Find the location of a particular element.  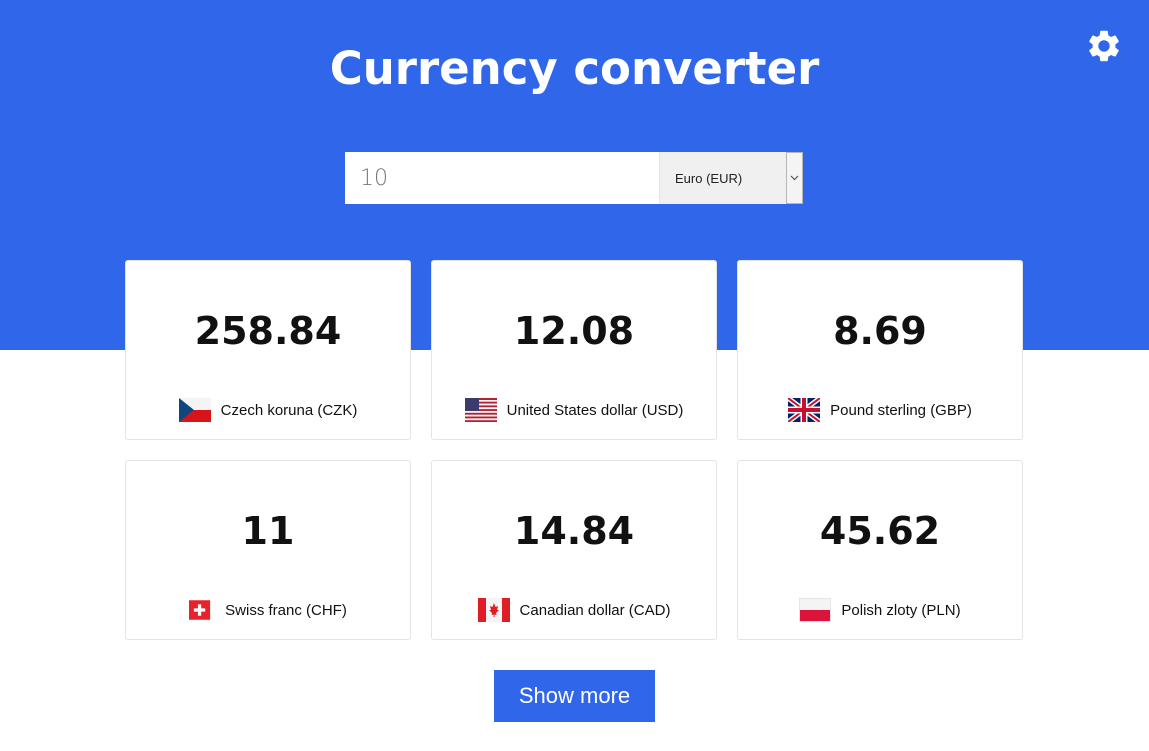

uk-flag-icon is located at coordinates (804, 410).